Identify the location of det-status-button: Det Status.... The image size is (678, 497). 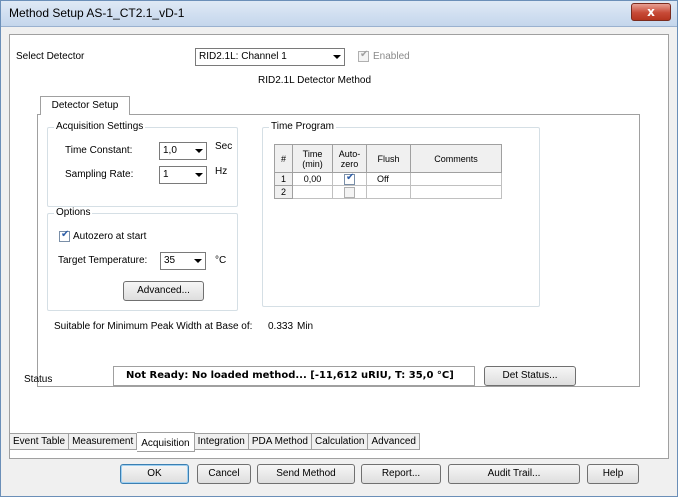
(530, 376).